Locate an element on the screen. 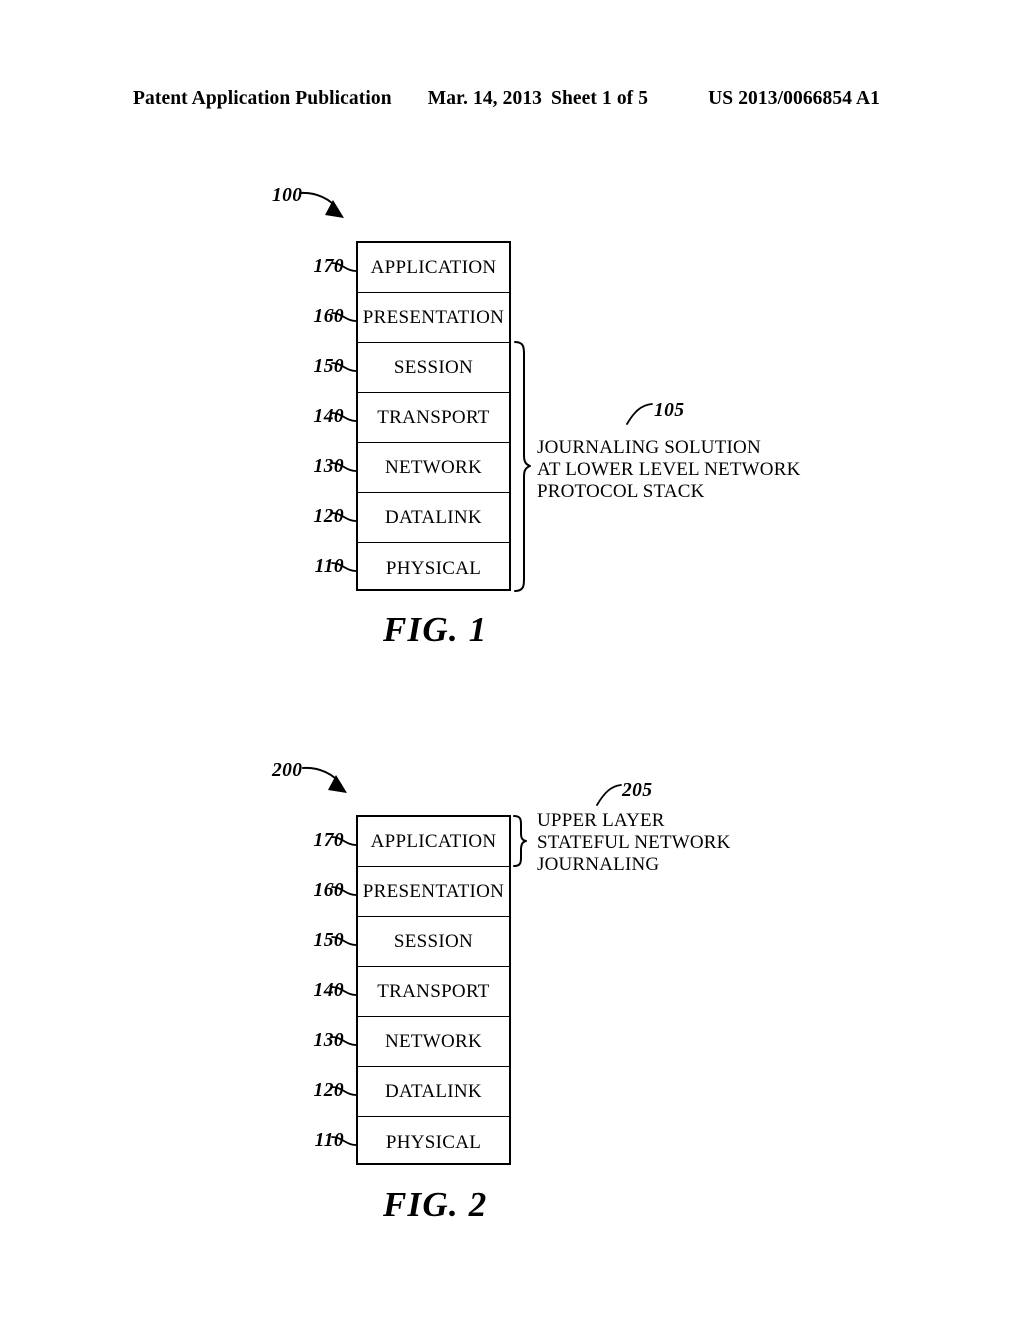 The image size is (1024, 1320). fig2-ref-120: 120 is located at coordinates (328, 1090).